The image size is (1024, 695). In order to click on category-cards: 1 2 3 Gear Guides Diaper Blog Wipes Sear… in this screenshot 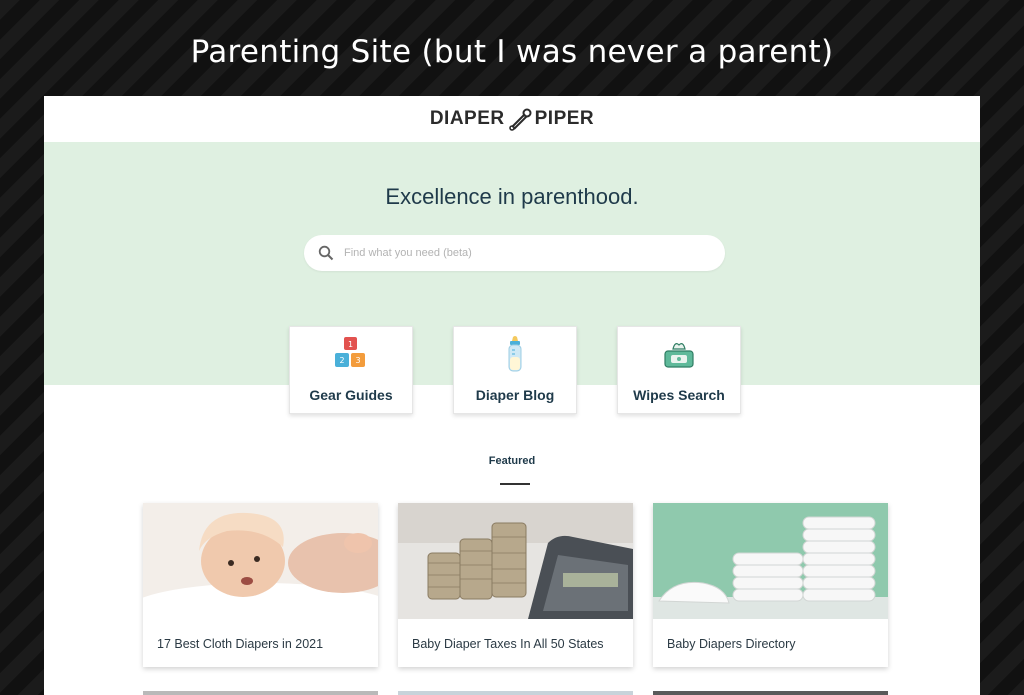, I will do `click(515, 370)`.